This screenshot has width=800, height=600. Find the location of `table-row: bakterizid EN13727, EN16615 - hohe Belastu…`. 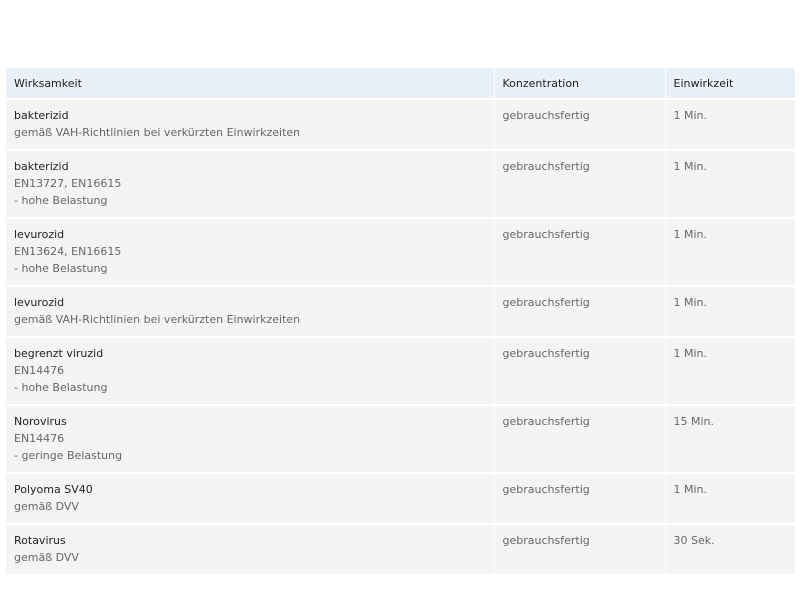

table-row: bakterizid EN13727, EN16615 - hohe Belastu… is located at coordinates (400, 183).